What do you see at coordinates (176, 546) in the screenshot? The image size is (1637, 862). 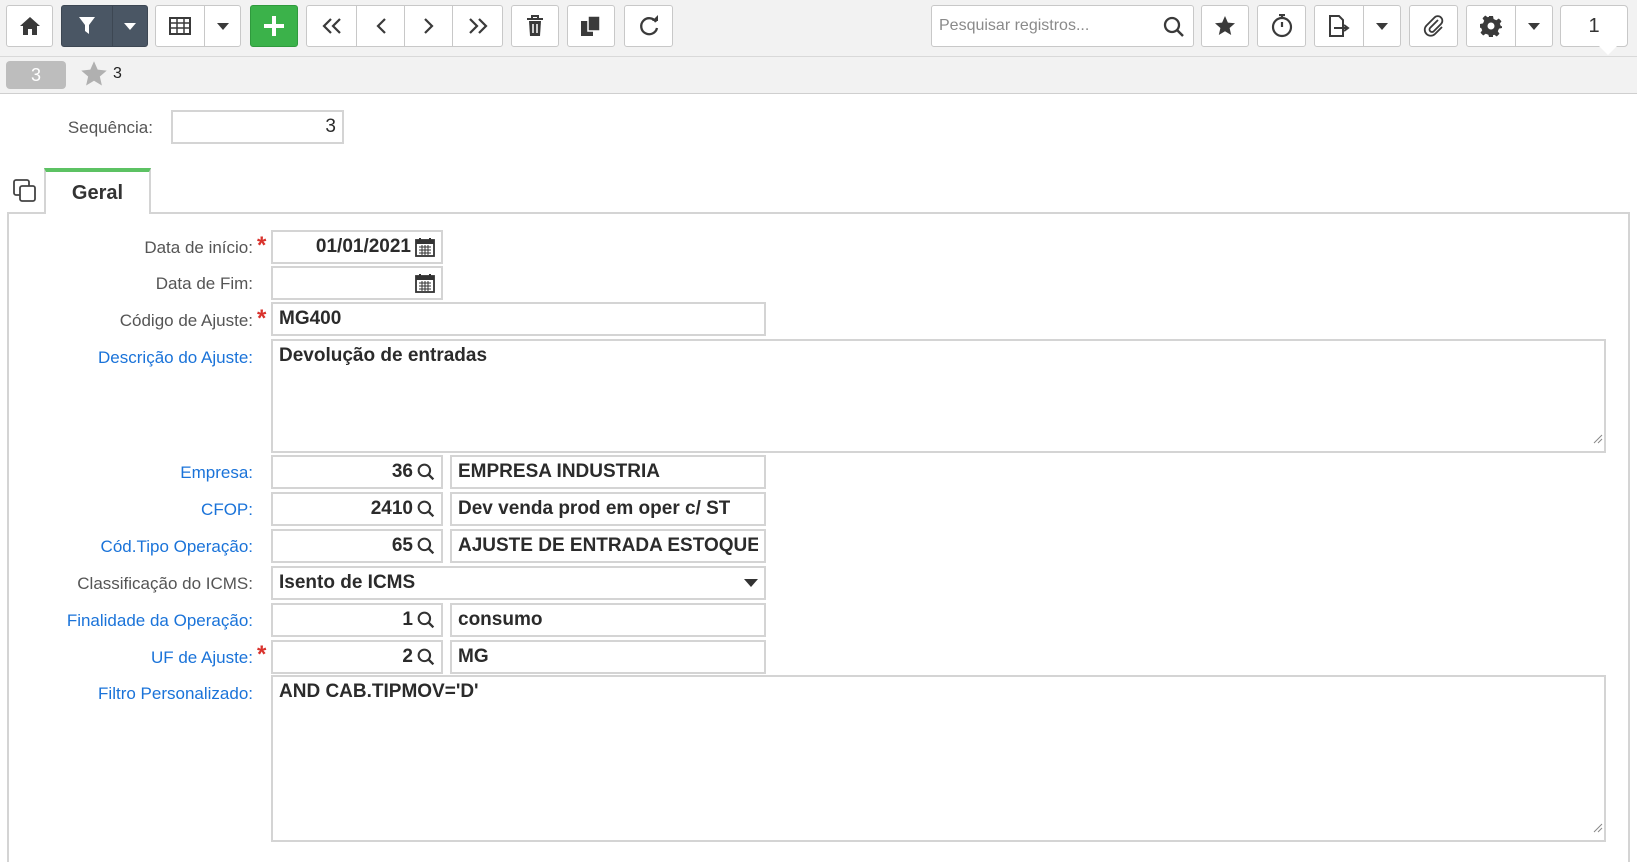 I see `tipo-operacao-label: Cód.Tipo Operação:` at bounding box center [176, 546].